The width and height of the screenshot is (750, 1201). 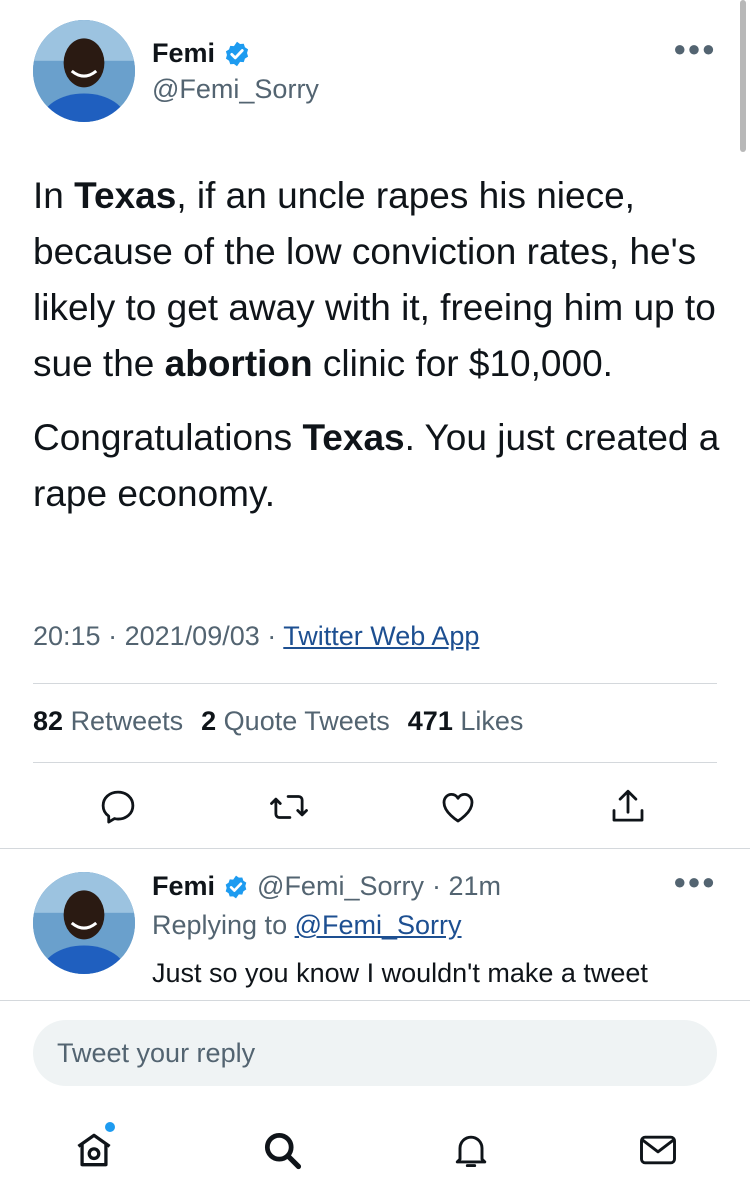 I want to click on author-name-row: Femi, so click(x=201, y=53).